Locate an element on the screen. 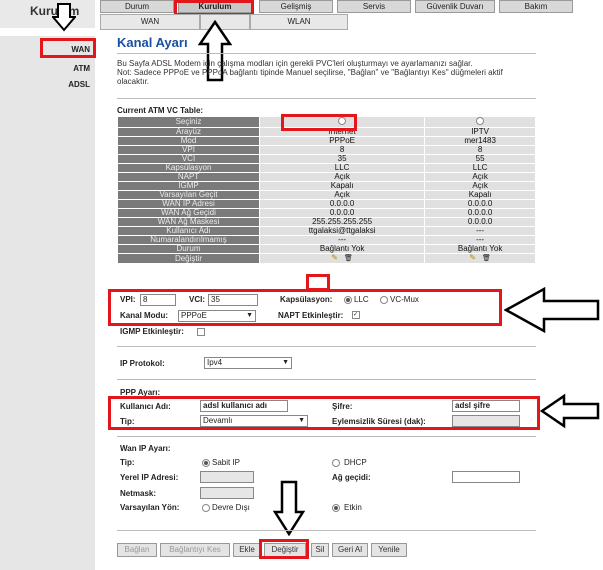  select-highlight is located at coordinates (319, 122).